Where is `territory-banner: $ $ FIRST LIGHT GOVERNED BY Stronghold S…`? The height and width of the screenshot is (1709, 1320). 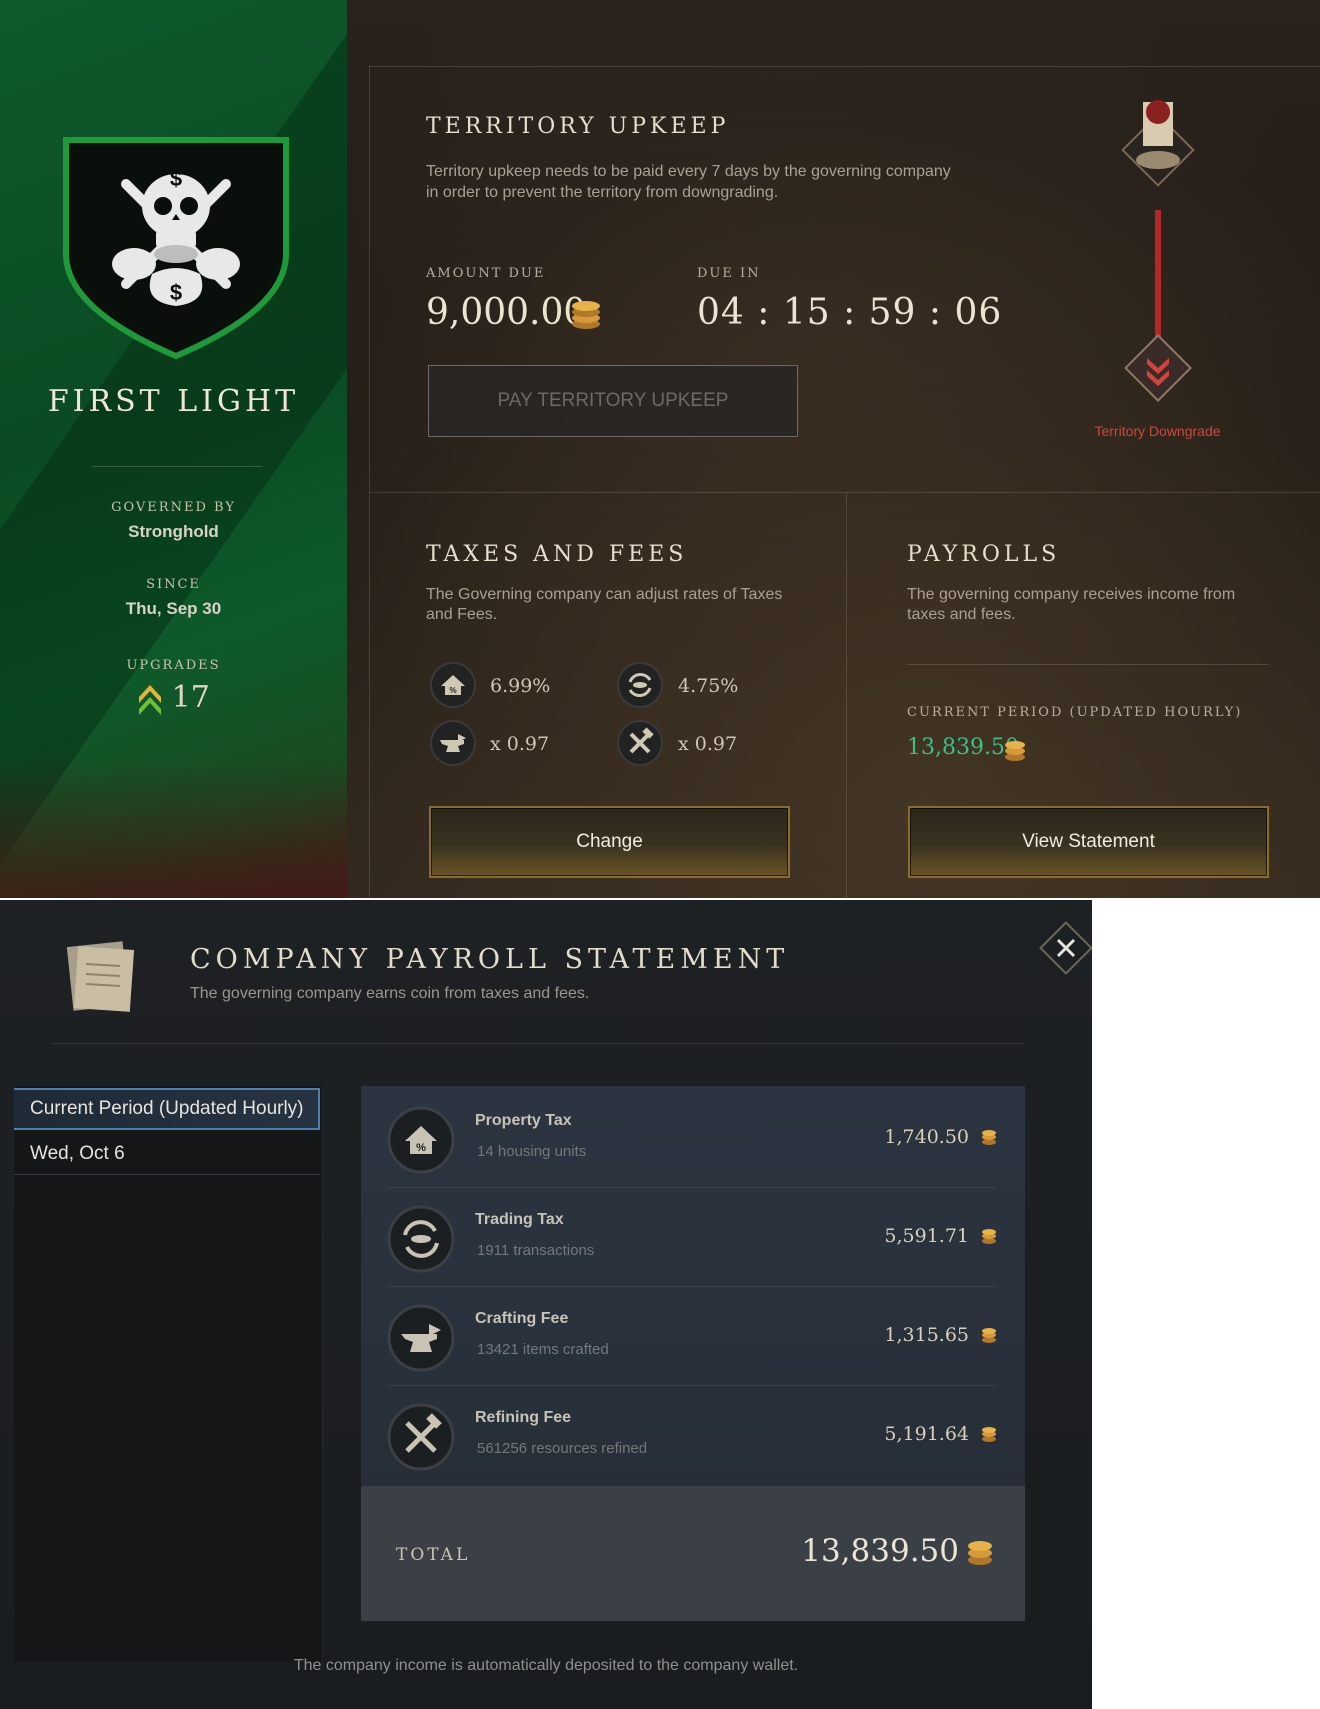 territory-banner: $ $ FIRST LIGHT GOVERNED BY Stronghold S… is located at coordinates (173, 449).